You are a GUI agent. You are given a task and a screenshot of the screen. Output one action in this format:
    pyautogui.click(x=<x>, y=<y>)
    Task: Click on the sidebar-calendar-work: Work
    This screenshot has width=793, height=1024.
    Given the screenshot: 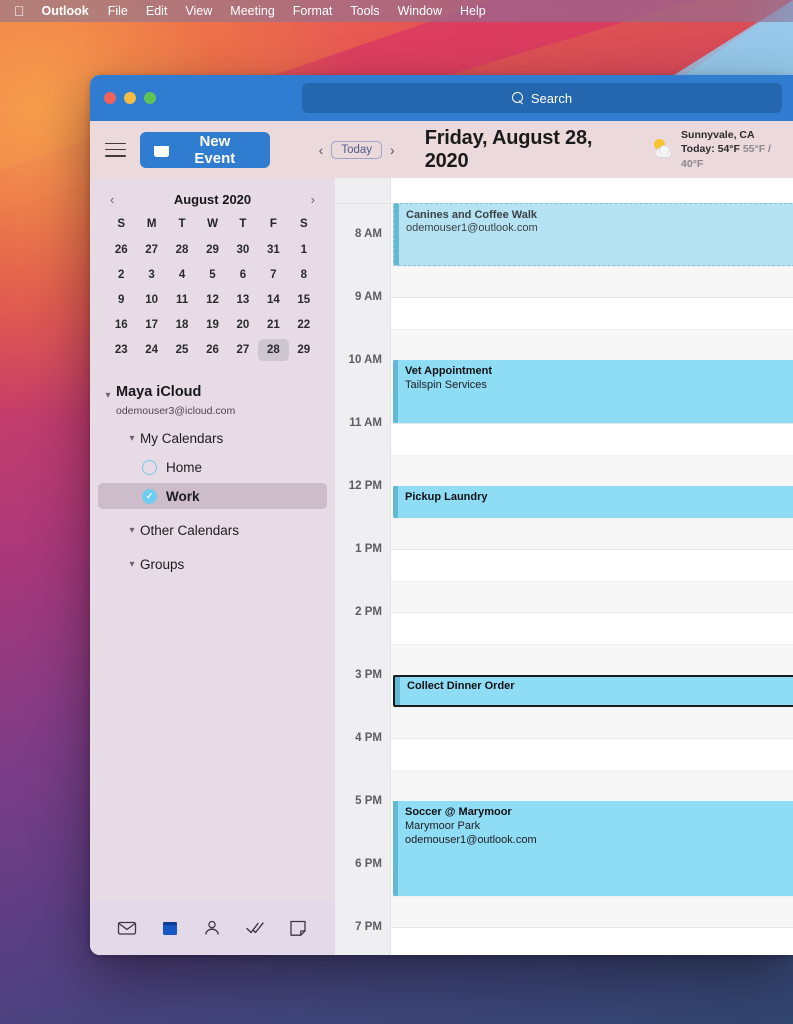 What is the action you would take?
    pyautogui.click(x=212, y=496)
    